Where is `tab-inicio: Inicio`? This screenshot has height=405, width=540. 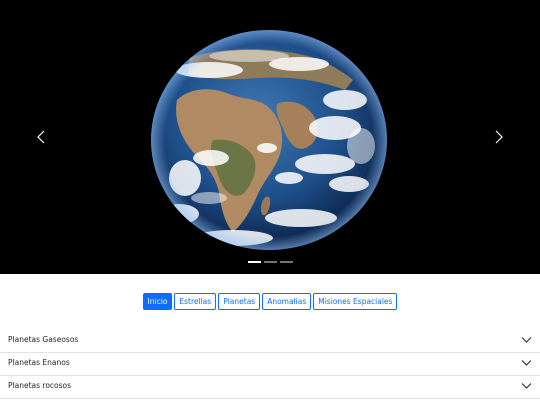 tab-inicio: Inicio is located at coordinates (157, 301).